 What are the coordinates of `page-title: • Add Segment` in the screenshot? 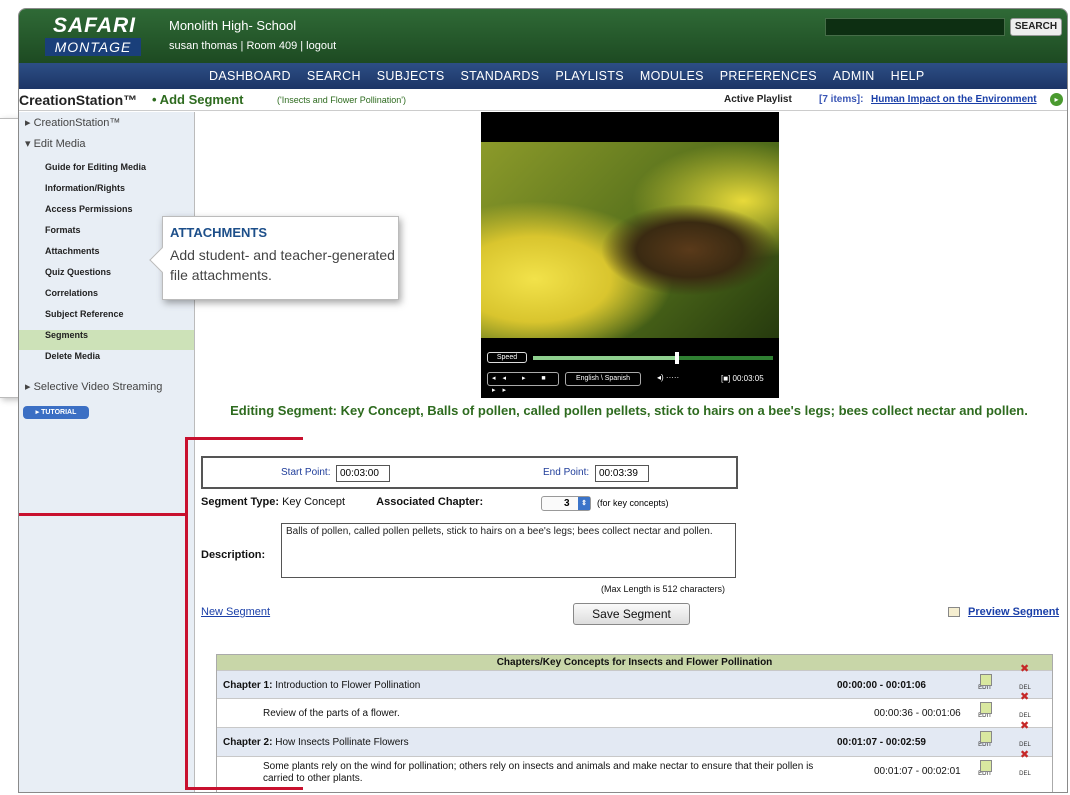 It's located at (198, 99).